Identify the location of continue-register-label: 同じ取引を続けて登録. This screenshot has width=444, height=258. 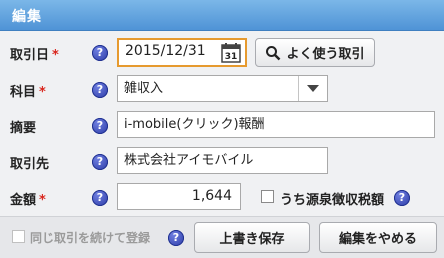
(90, 238).